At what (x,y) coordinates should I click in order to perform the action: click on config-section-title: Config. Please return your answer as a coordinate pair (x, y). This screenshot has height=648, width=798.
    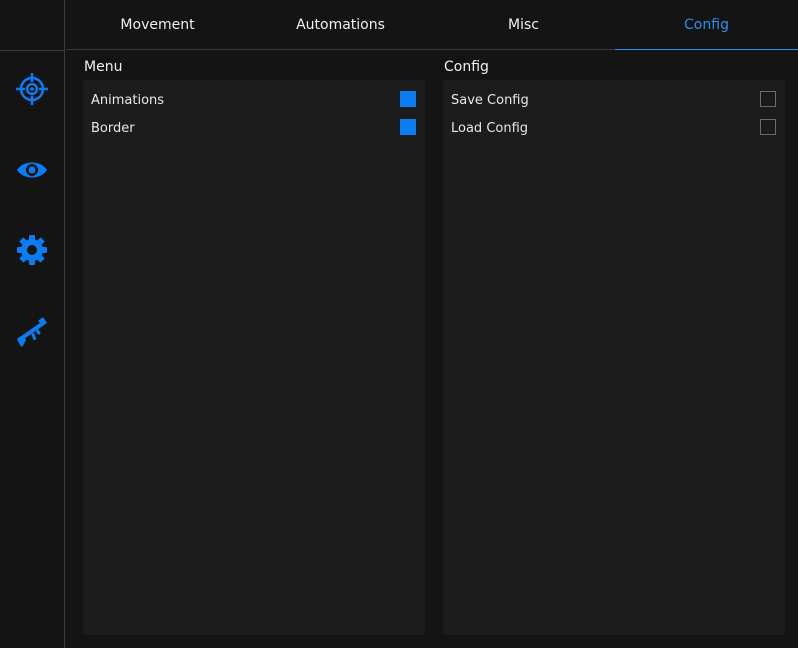
    Looking at the image, I should click on (466, 67).